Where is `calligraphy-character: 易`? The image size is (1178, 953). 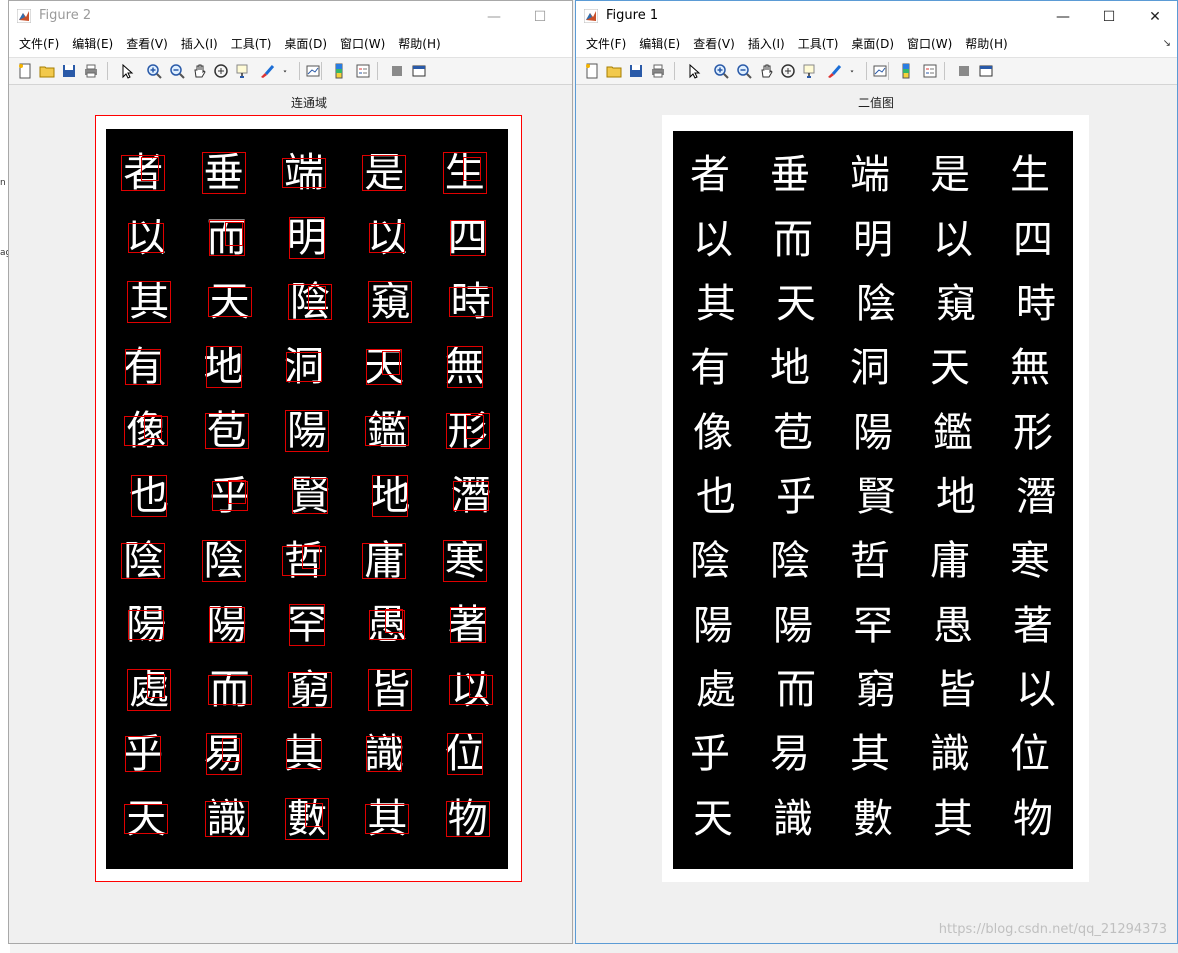
calligraphy-character: 易 is located at coordinates (790, 754).